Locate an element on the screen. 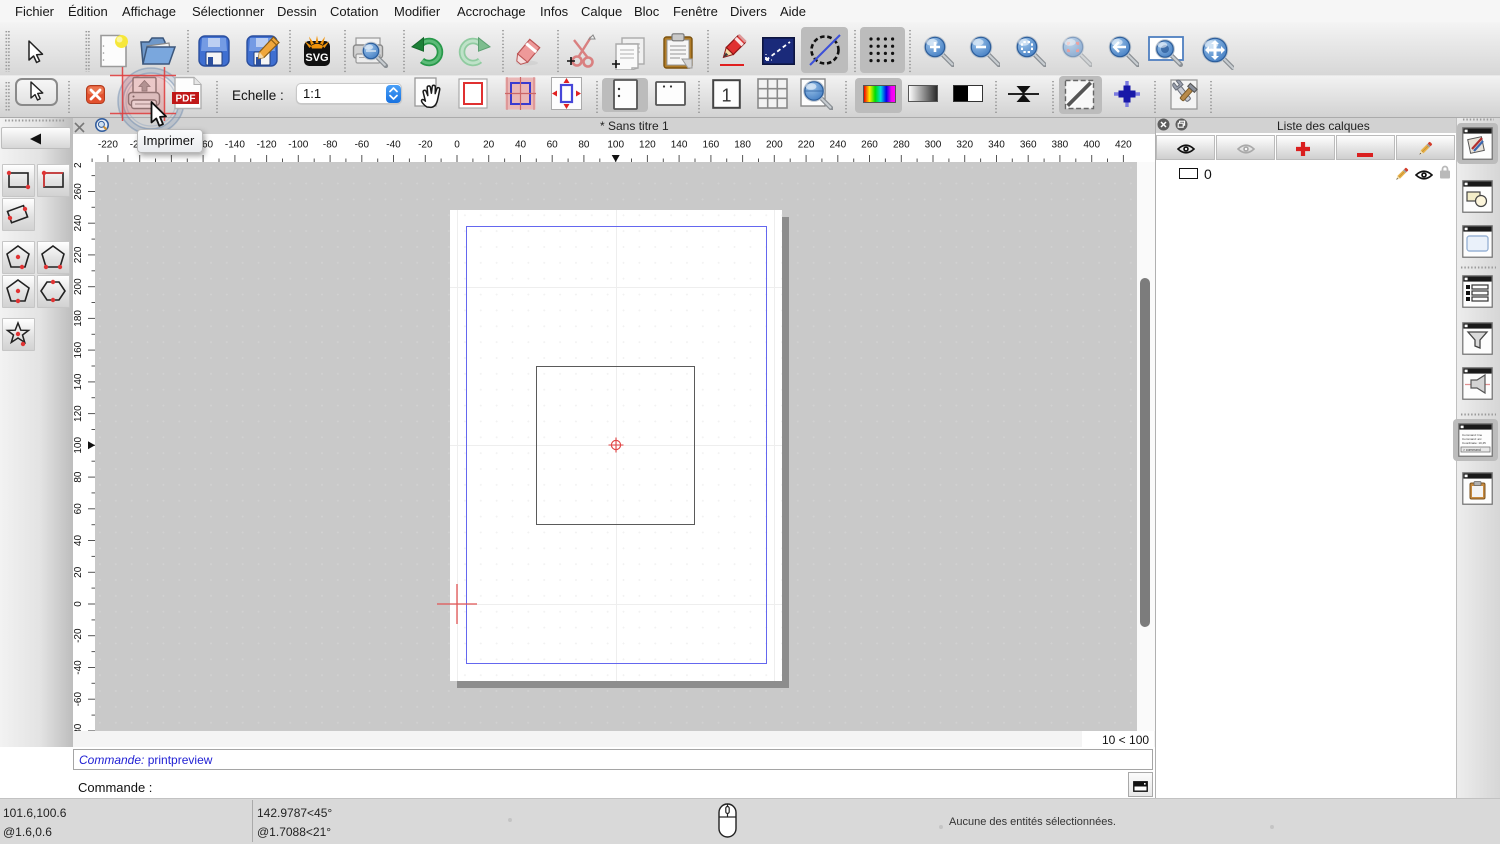 This screenshot has width=1500, height=844. svg-text: 360 is located at coordinates (1028, 145).